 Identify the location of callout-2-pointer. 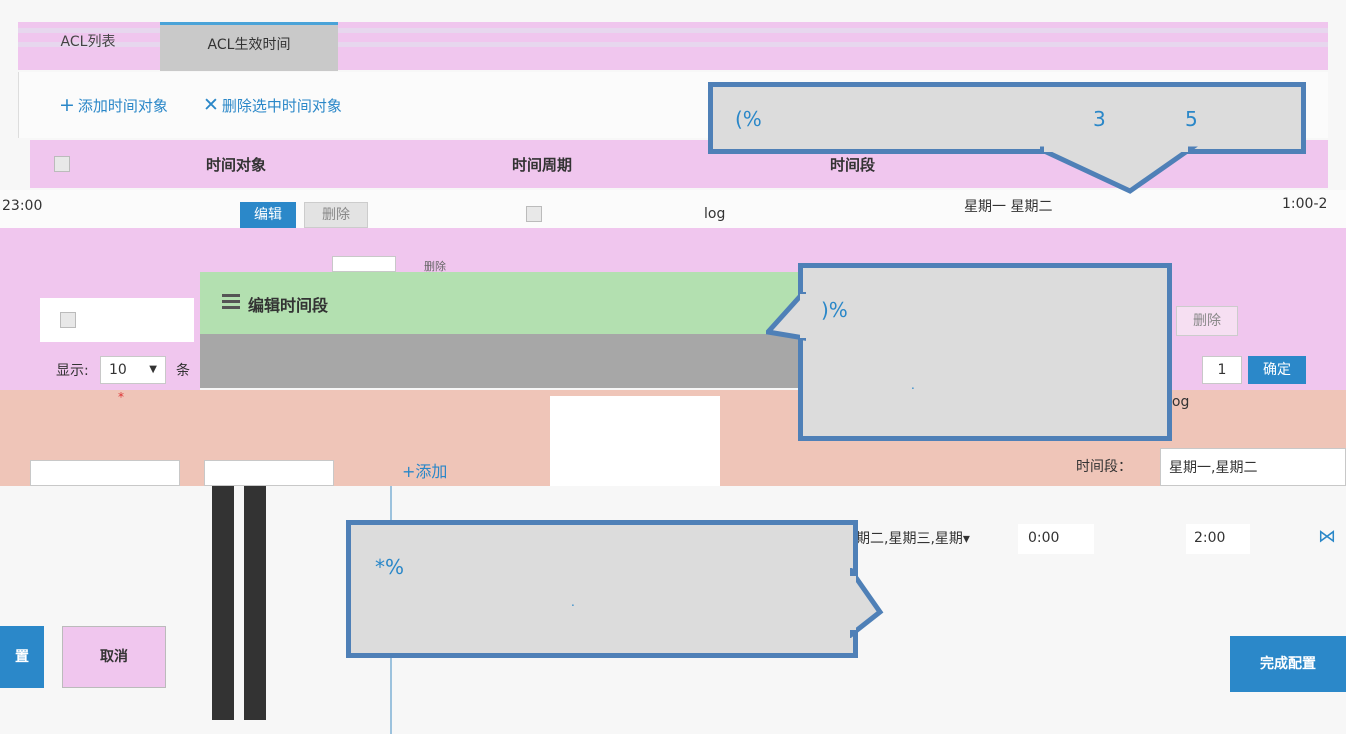
(786, 316).